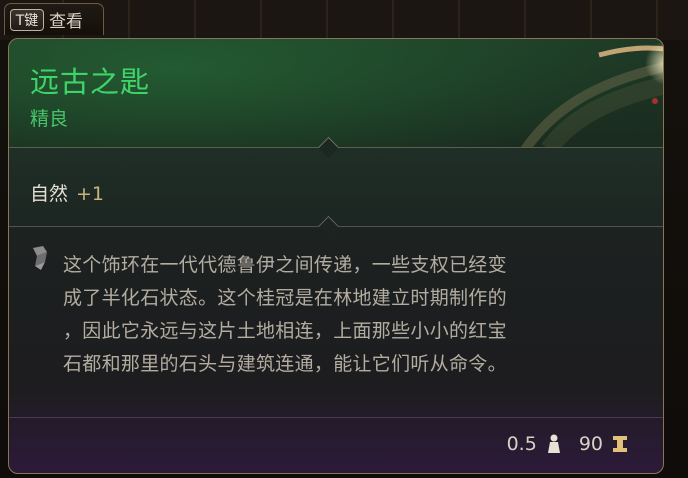  Describe the element at coordinates (521, 444) in the screenshot. I see `item-weight: 0.5` at that location.